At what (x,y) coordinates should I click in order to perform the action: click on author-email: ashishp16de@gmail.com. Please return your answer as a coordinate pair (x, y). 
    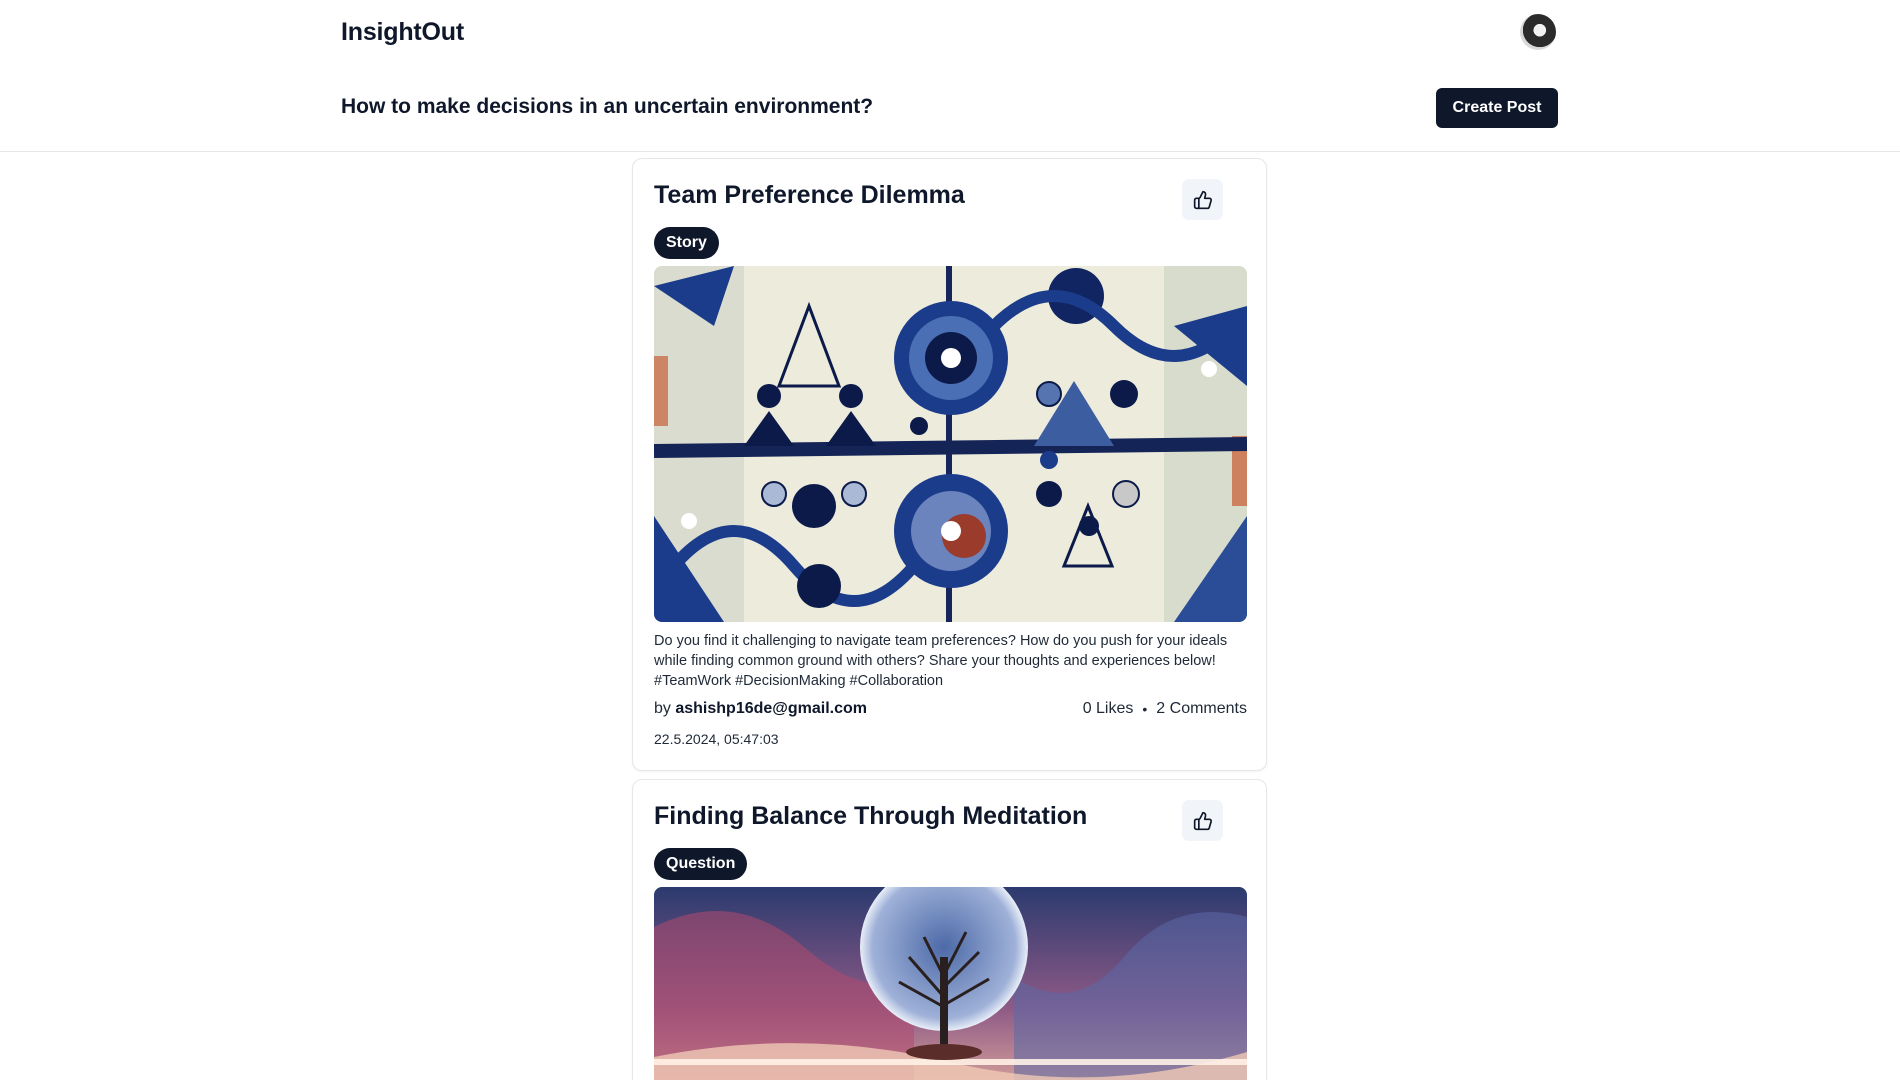
    Looking at the image, I should click on (771, 708).